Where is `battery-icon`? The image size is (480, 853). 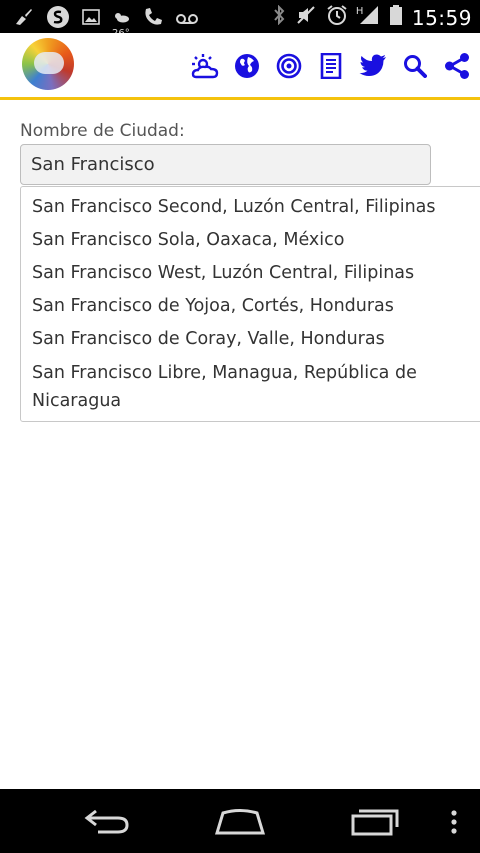 battery-icon is located at coordinates (395, 18).